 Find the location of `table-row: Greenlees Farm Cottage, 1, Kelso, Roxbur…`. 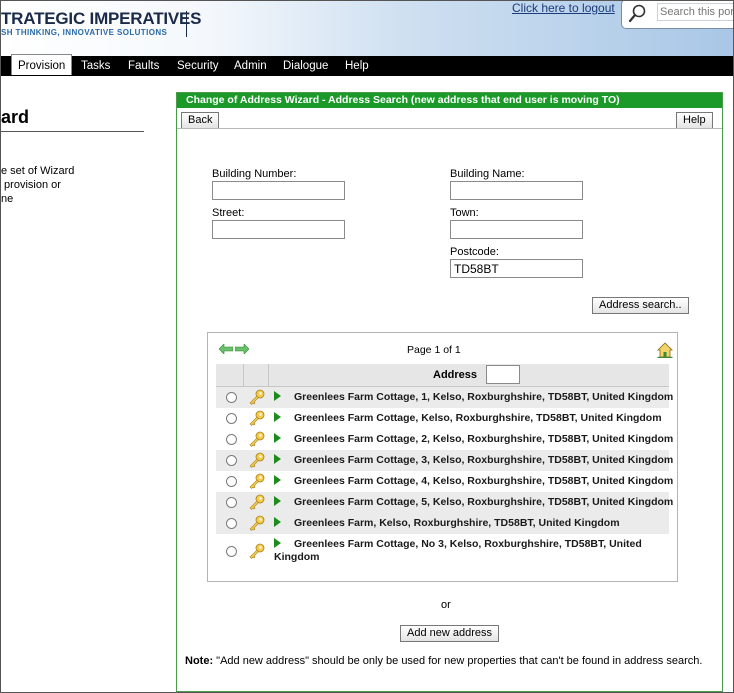

table-row: Greenlees Farm Cottage, 1, Kelso, Roxbur… is located at coordinates (444, 397).